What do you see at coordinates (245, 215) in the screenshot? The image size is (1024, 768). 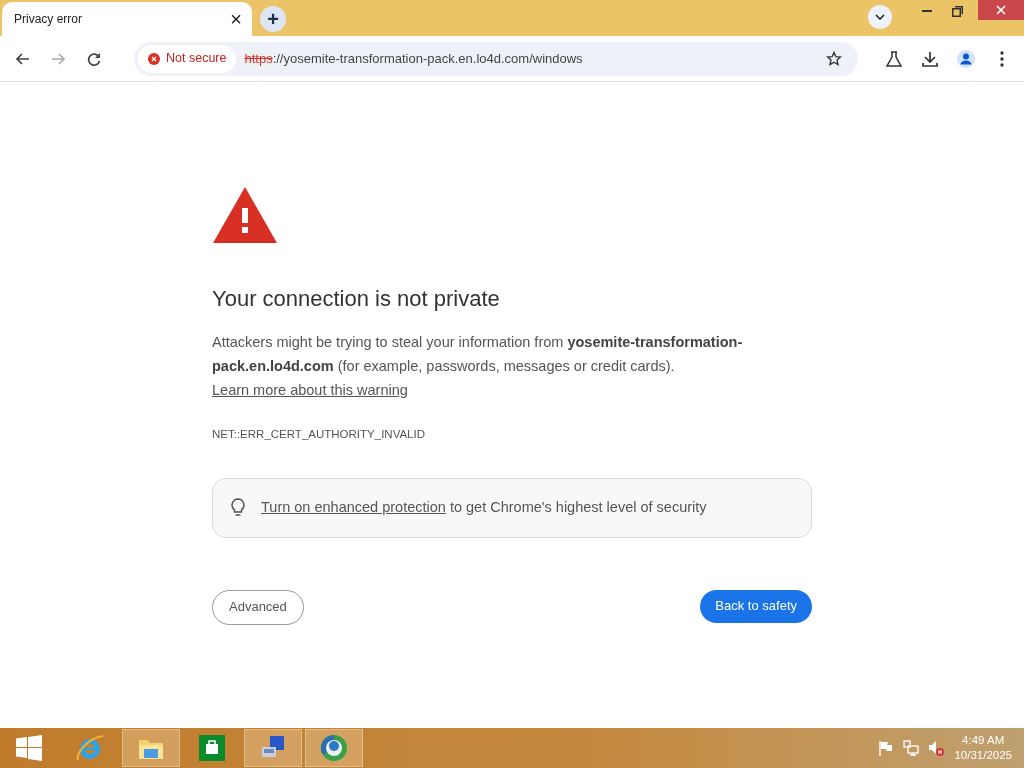 I see `warning-icon` at bounding box center [245, 215].